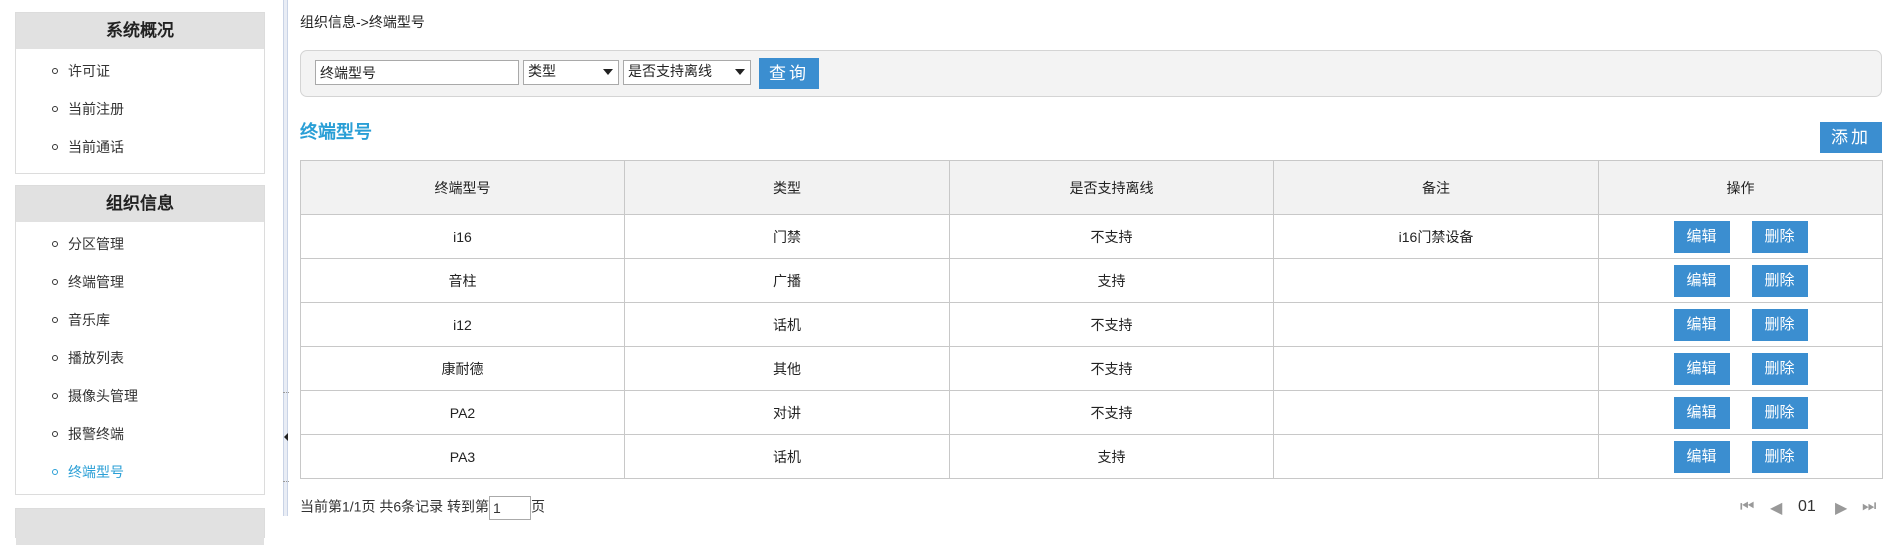  I want to click on sidebar-item-terminal-management: 终端管理, so click(140, 283).